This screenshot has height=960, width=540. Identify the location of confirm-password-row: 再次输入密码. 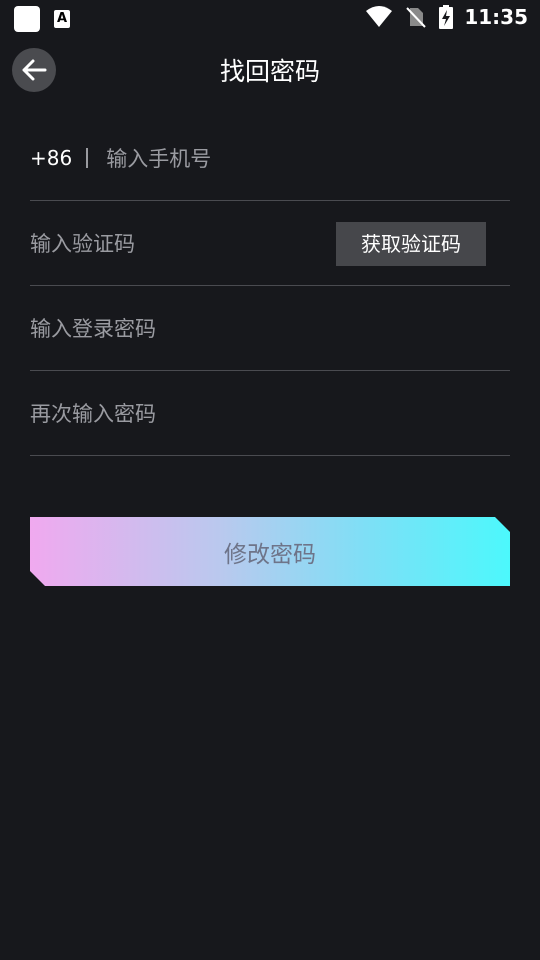
(270, 413).